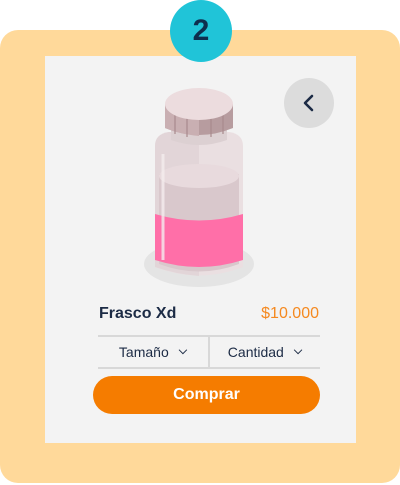 The width and height of the screenshot is (400, 485). What do you see at coordinates (199, 187) in the screenshot?
I see `bottle-icon` at bounding box center [199, 187].